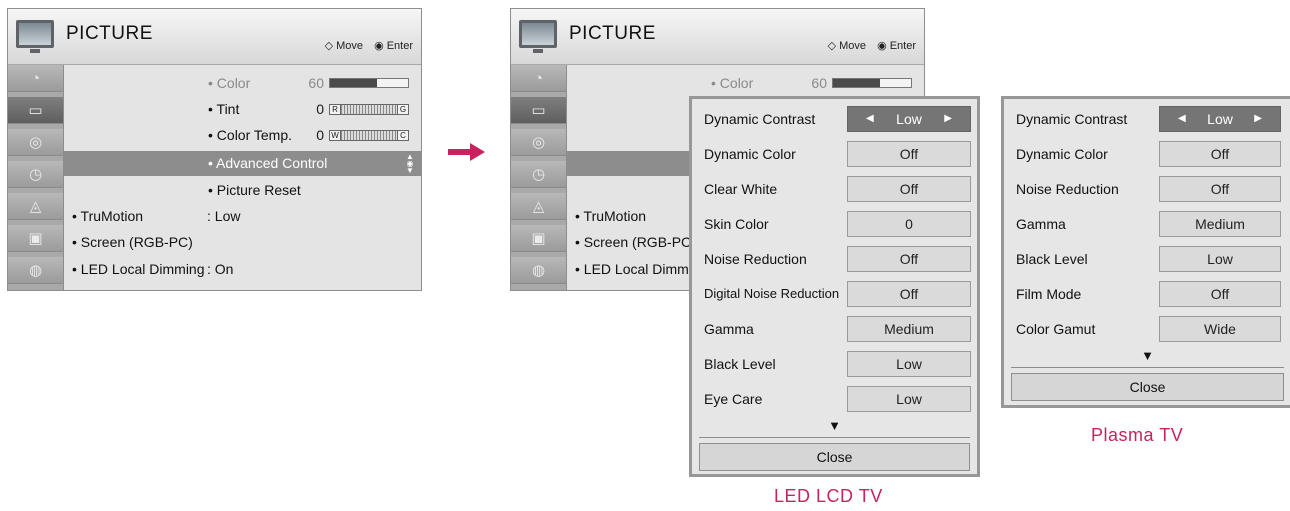 This screenshot has width=1290, height=511. What do you see at coordinates (220, 269) in the screenshot?
I see `led-local-dimming-value: : On` at bounding box center [220, 269].